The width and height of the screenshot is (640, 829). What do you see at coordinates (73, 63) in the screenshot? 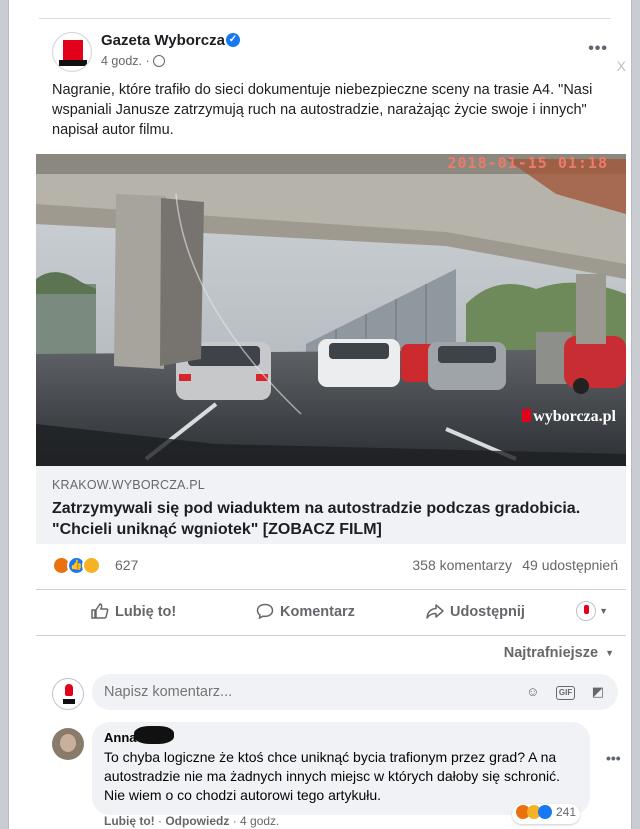
I see `logo-bar` at bounding box center [73, 63].